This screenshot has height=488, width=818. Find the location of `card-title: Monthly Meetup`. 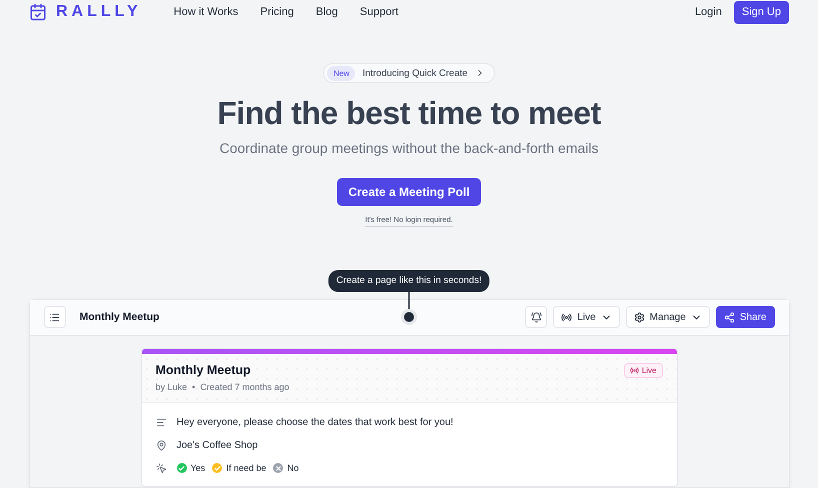

card-title: Monthly Meetup is located at coordinates (204, 369).